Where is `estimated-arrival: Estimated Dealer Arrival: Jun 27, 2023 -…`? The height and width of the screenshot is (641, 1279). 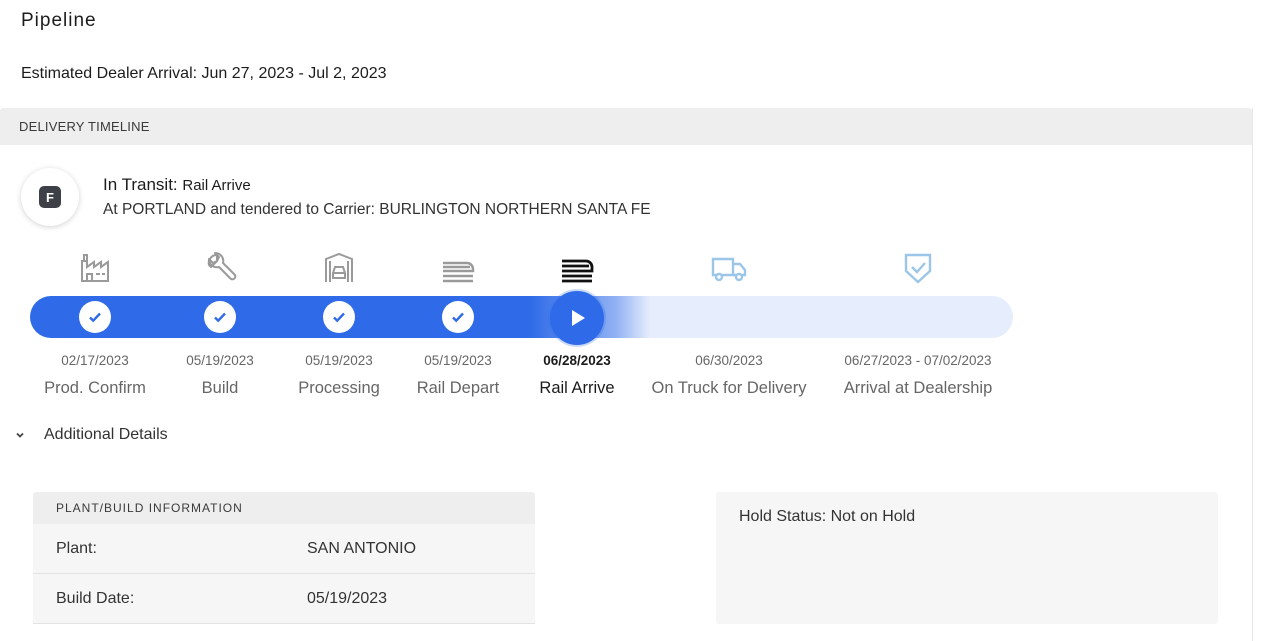 estimated-arrival: Estimated Dealer Arrival: Jun 27, 2023 -… is located at coordinates (204, 73).